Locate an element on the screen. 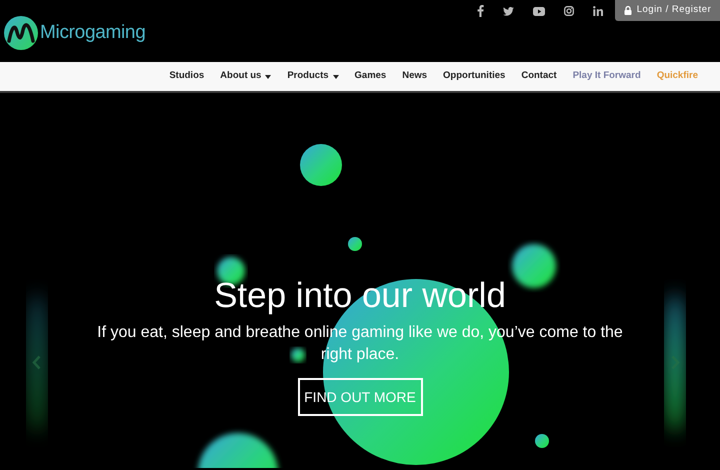  camera-icon is located at coordinates (569, 11).